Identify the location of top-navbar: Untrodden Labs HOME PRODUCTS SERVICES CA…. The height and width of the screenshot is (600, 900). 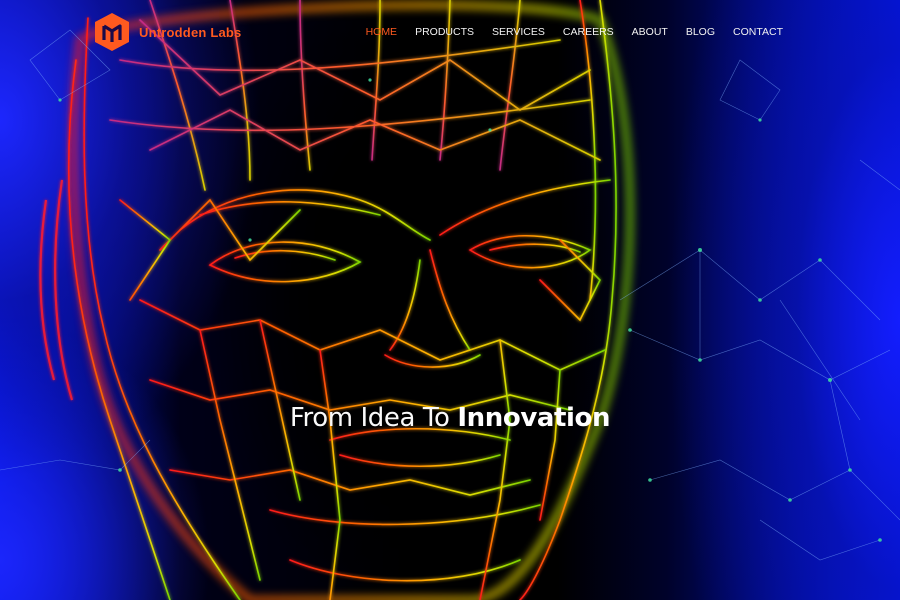
(450, 33).